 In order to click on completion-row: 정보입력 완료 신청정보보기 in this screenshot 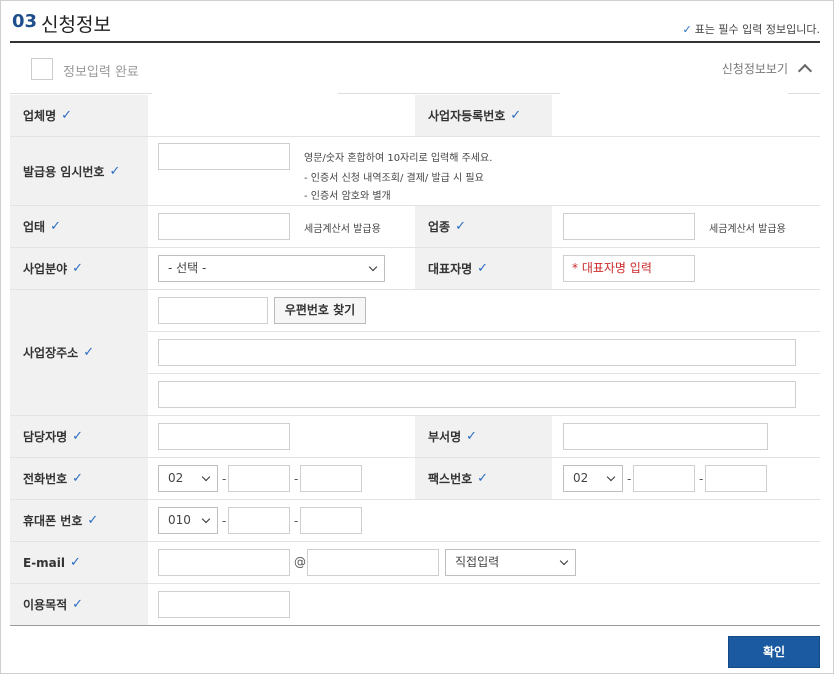, I will do `click(415, 70)`.